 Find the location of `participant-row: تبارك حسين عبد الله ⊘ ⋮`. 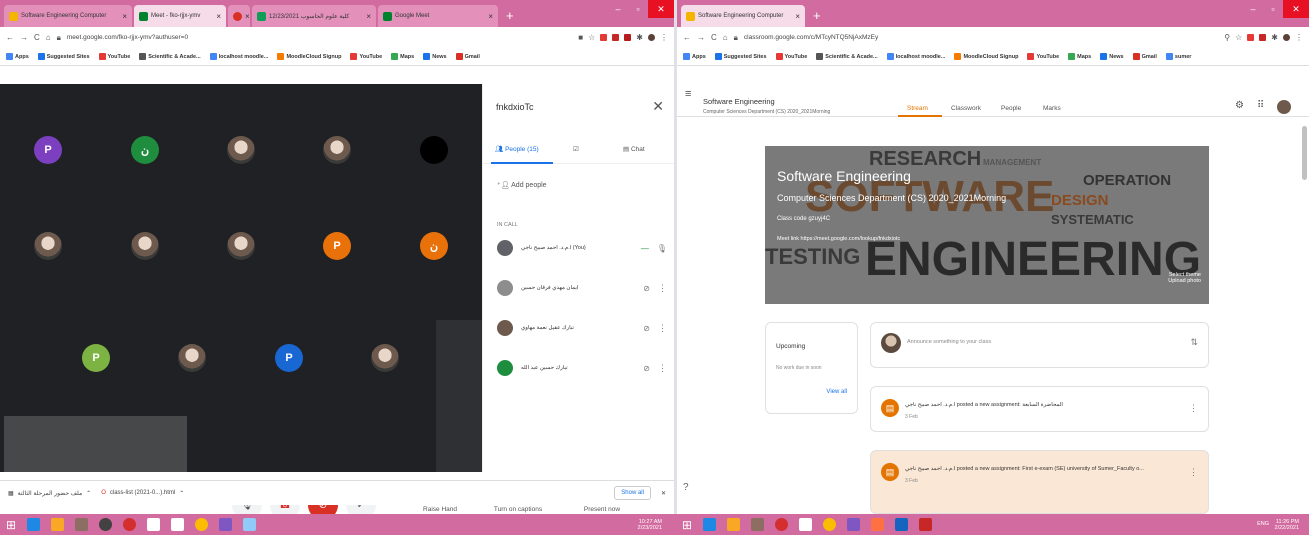

participant-row: تبارك حسين عبد الله ⊘ ⋮ is located at coordinates (582, 368).